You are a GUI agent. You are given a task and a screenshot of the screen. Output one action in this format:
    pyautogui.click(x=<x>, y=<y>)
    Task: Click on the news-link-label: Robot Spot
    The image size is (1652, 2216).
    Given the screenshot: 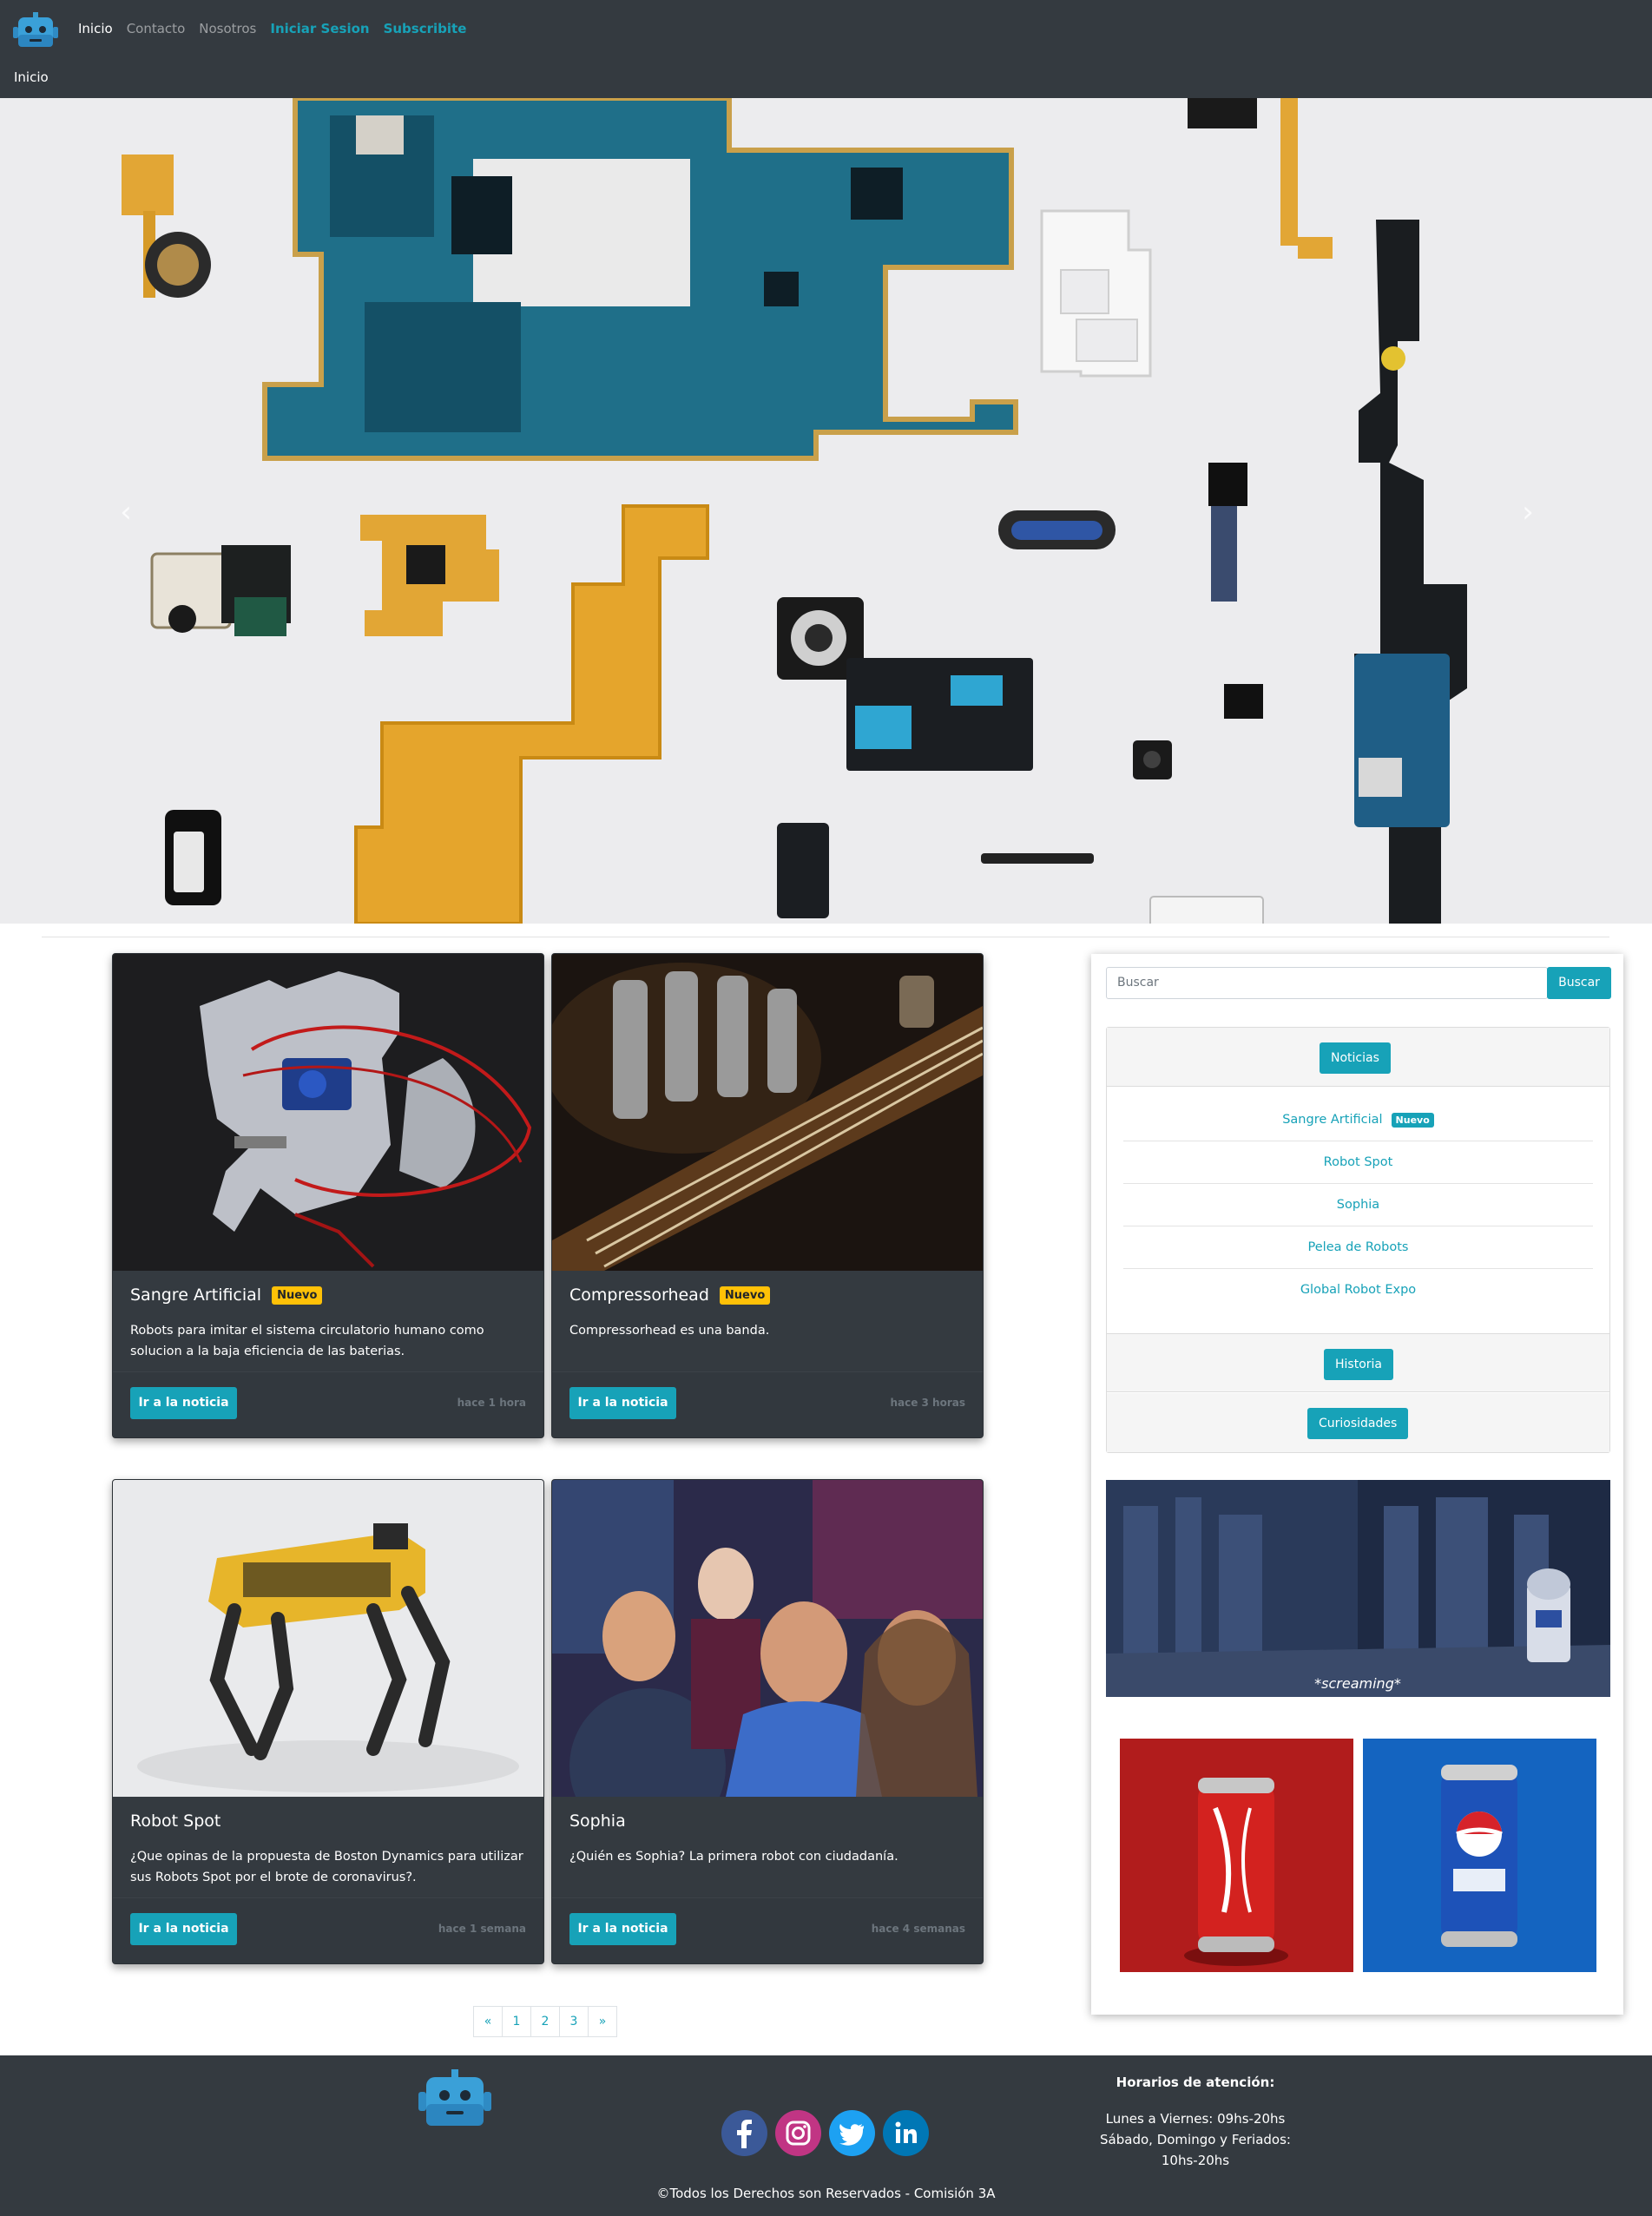 What is the action you would take?
    pyautogui.click(x=1358, y=1162)
    